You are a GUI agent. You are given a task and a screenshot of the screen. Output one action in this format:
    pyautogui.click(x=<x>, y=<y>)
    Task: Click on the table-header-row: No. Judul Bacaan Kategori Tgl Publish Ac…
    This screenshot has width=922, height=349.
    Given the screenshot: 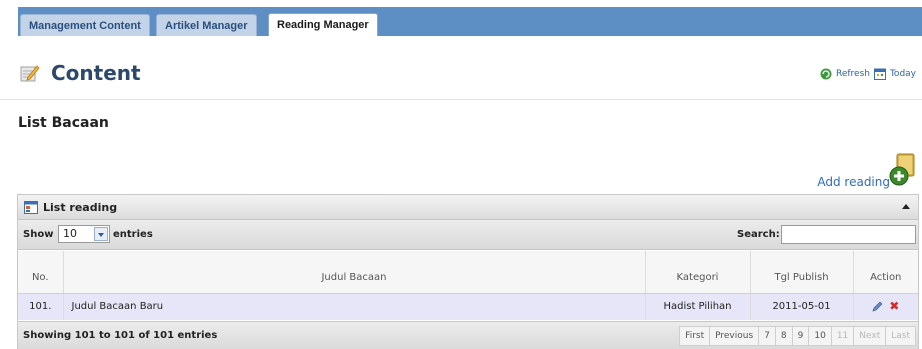 What is the action you would take?
    pyautogui.click(x=468, y=272)
    